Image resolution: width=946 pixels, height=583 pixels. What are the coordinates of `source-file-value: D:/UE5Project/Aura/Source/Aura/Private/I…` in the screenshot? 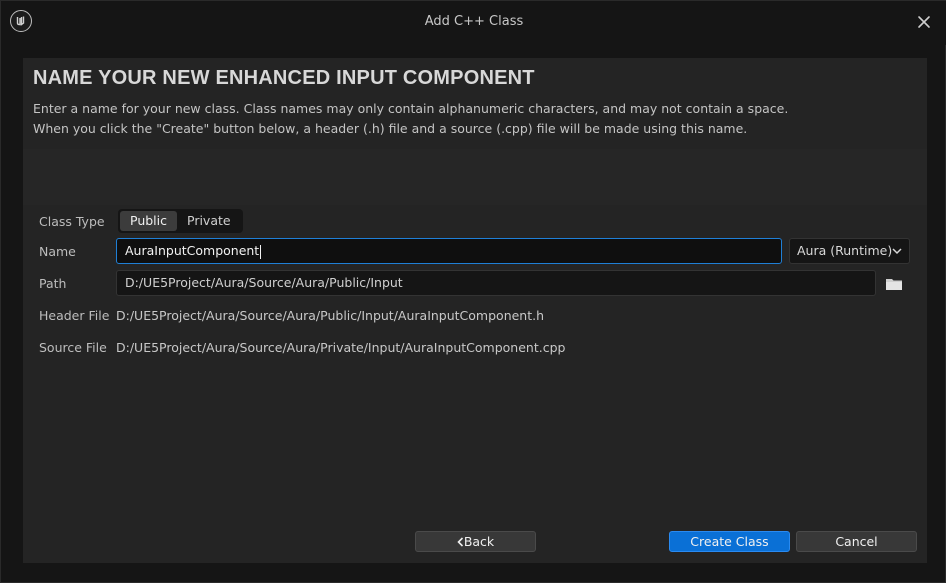 It's located at (341, 347).